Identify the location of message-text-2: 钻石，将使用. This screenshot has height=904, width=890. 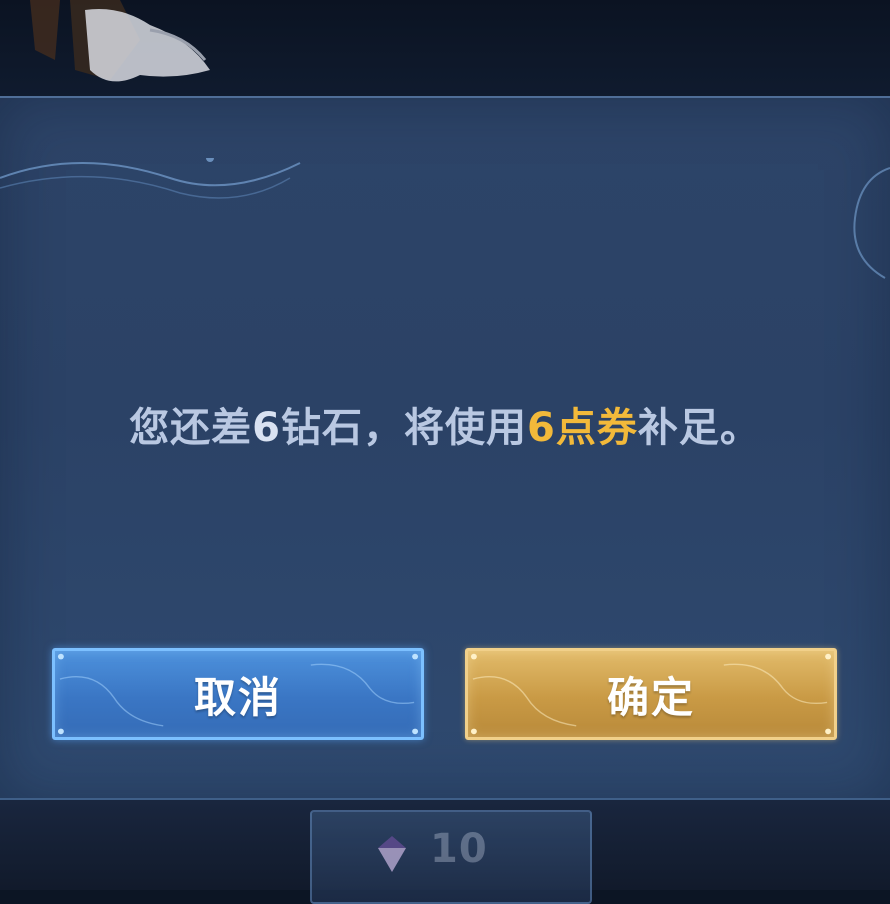
(404, 428).